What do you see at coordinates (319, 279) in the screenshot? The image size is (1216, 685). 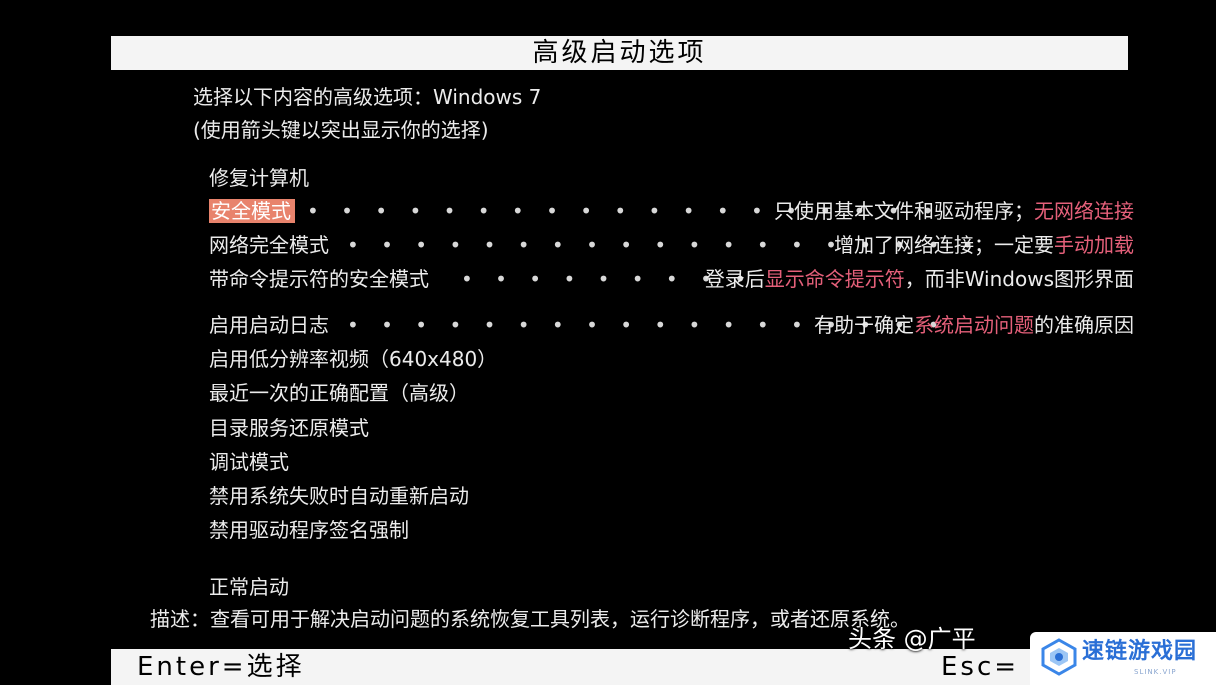 I see `menu-item-label: 带命令提示符的安全模式` at bounding box center [319, 279].